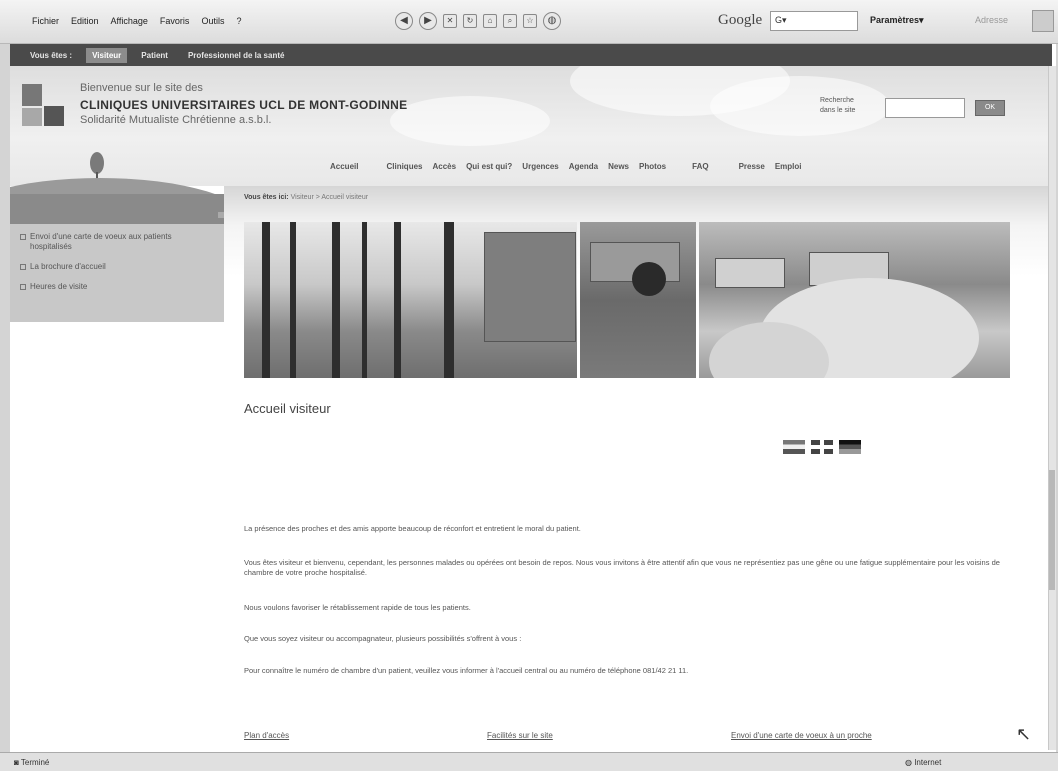  What do you see at coordinates (5, 398) in the screenshot?
I see `browser-frame-left` at bounding box center [5, 398].